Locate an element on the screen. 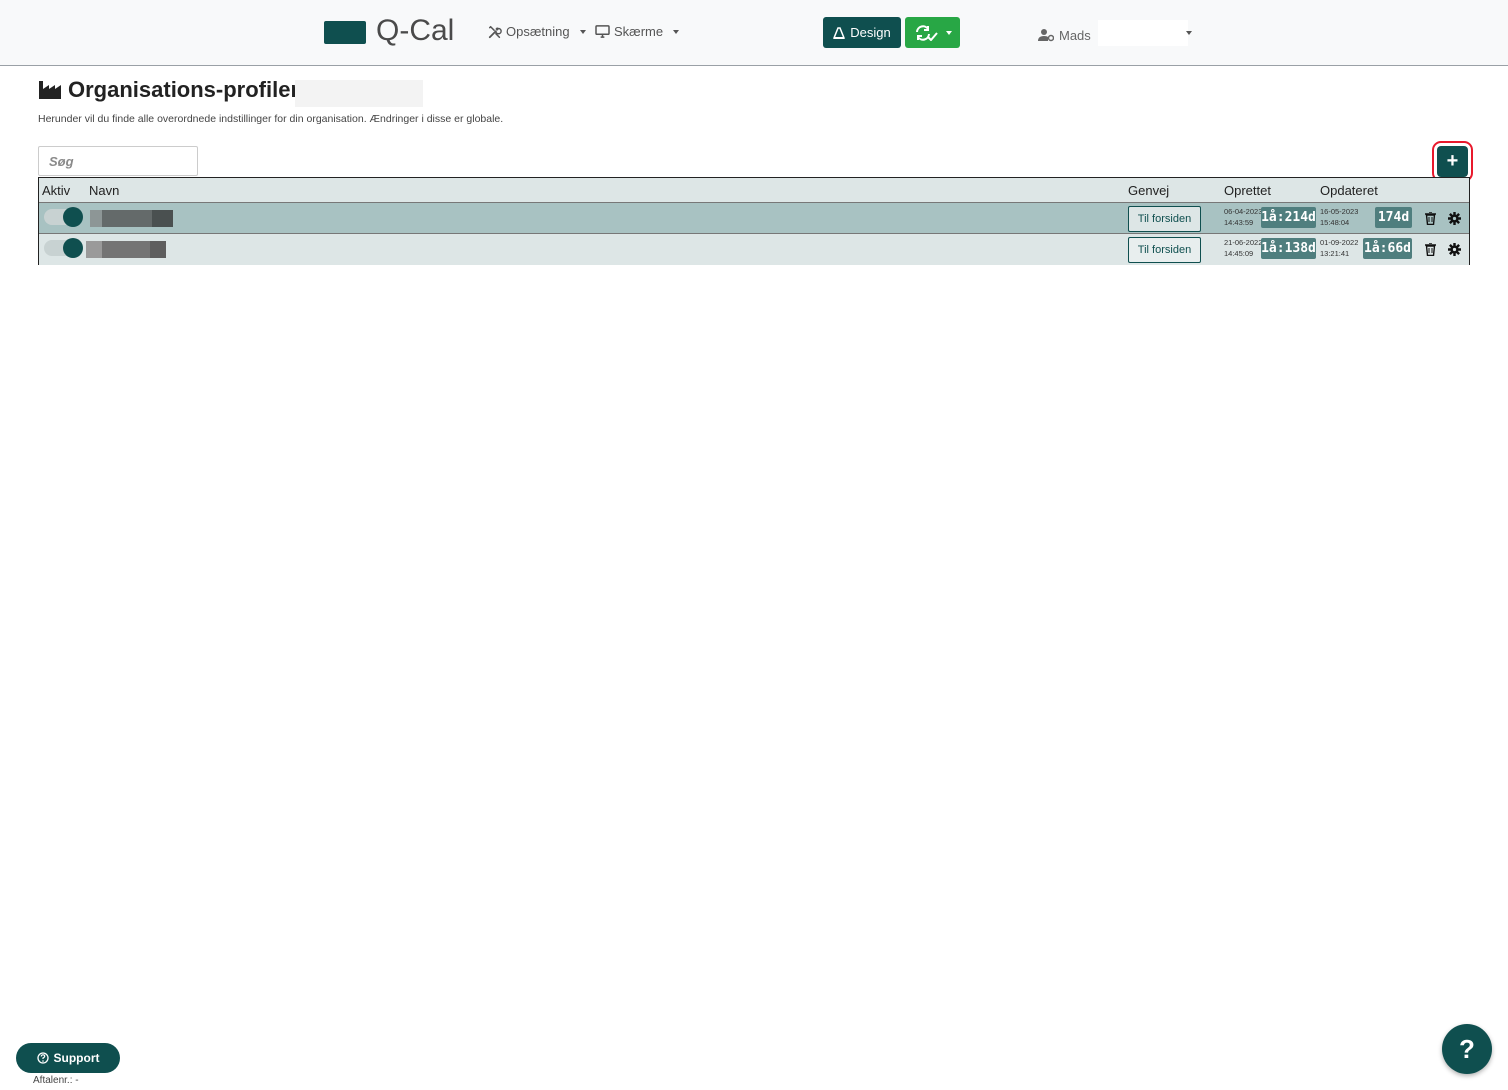 This screenshot has height=1090, width=1508. organisation-name-redacted is located at coordinates (359, 93).